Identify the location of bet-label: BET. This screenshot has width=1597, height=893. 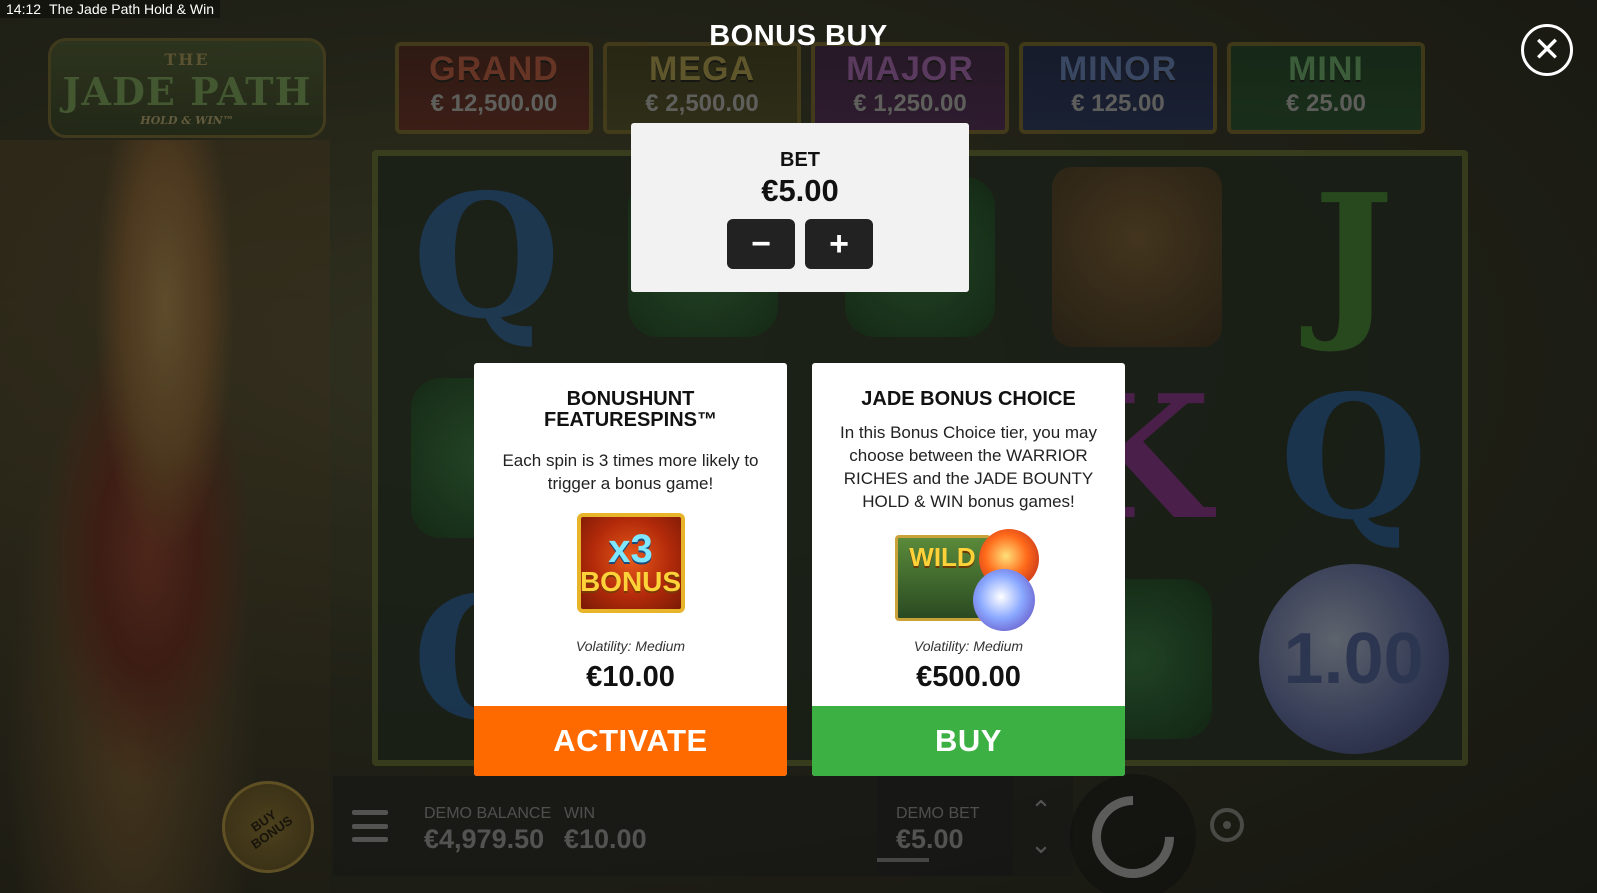
(800, 160).